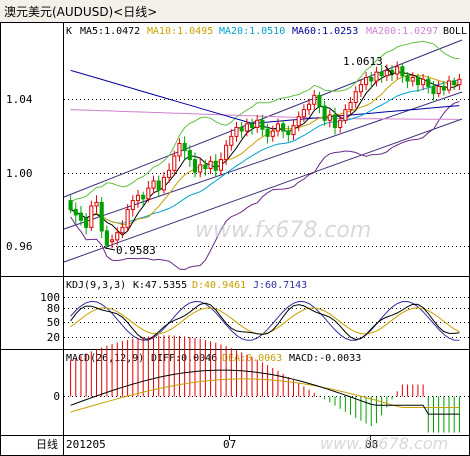 This screenshot has height=456, width=470. I want to click on macd-macd-value: MACD:-0.0033, so click(325, 358).